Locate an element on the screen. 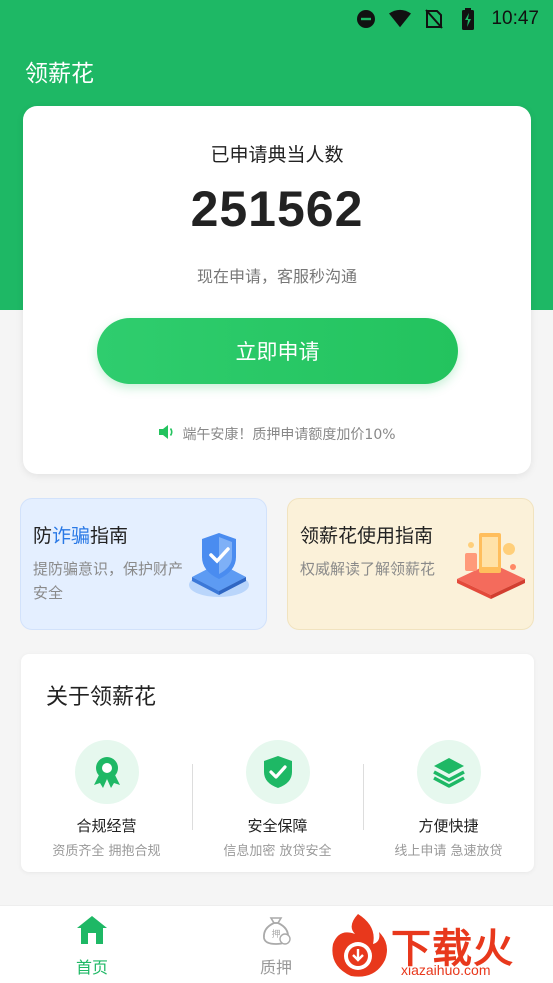 Image resolution: width=553 pixels, height=983 pixels. anti-fraud-guide-title: 防诈骗指南 is located at coordinates (81, 536).